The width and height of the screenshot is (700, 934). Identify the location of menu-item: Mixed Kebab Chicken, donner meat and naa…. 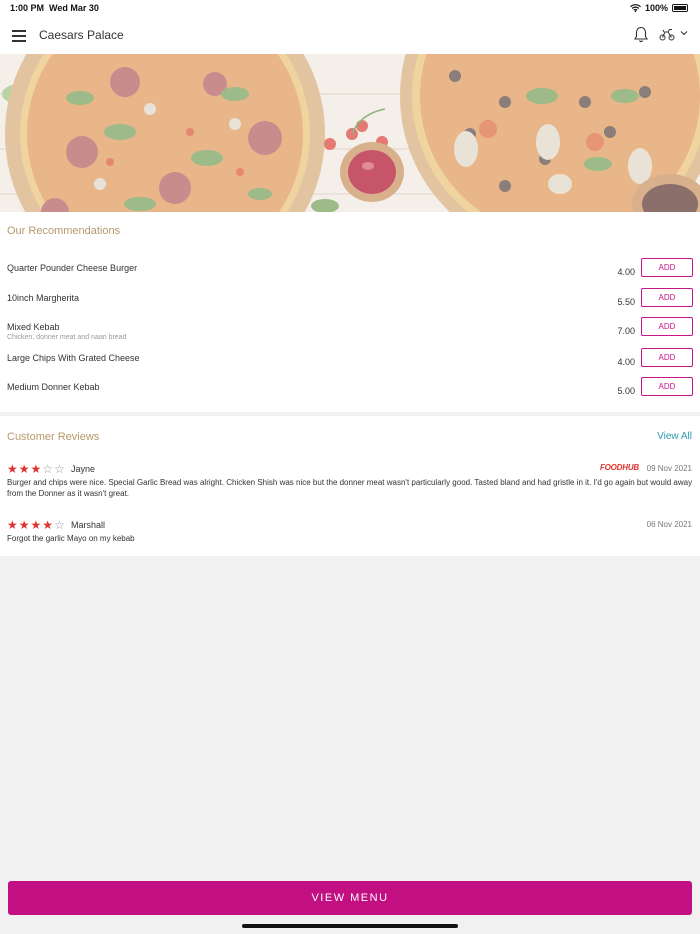
(350, 334).